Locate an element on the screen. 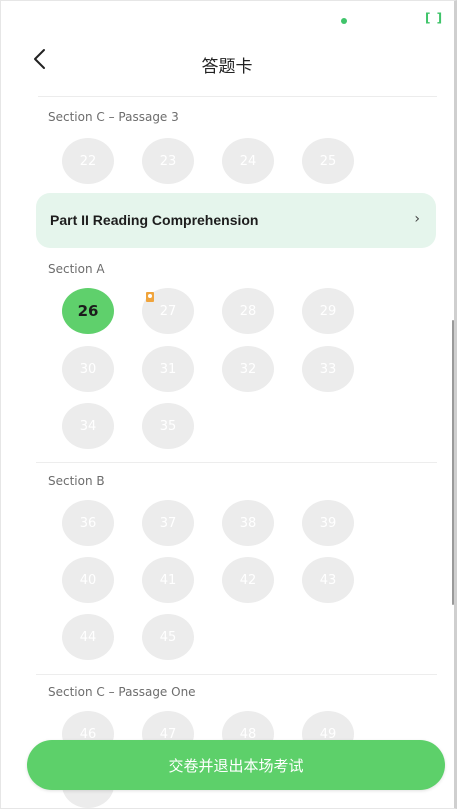 Image resolution: width=457 pixels, height=809 pixels. question-30: 30 is located at coordinates (88, 369).